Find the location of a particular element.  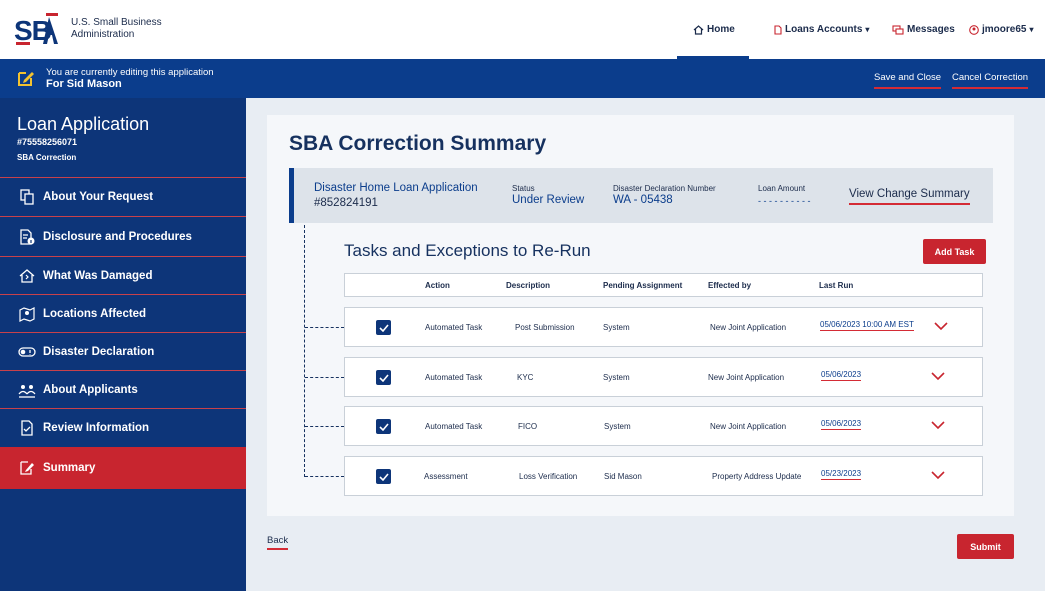

sidebar-item-label: About Applicants is located at coordinates (90, 389).